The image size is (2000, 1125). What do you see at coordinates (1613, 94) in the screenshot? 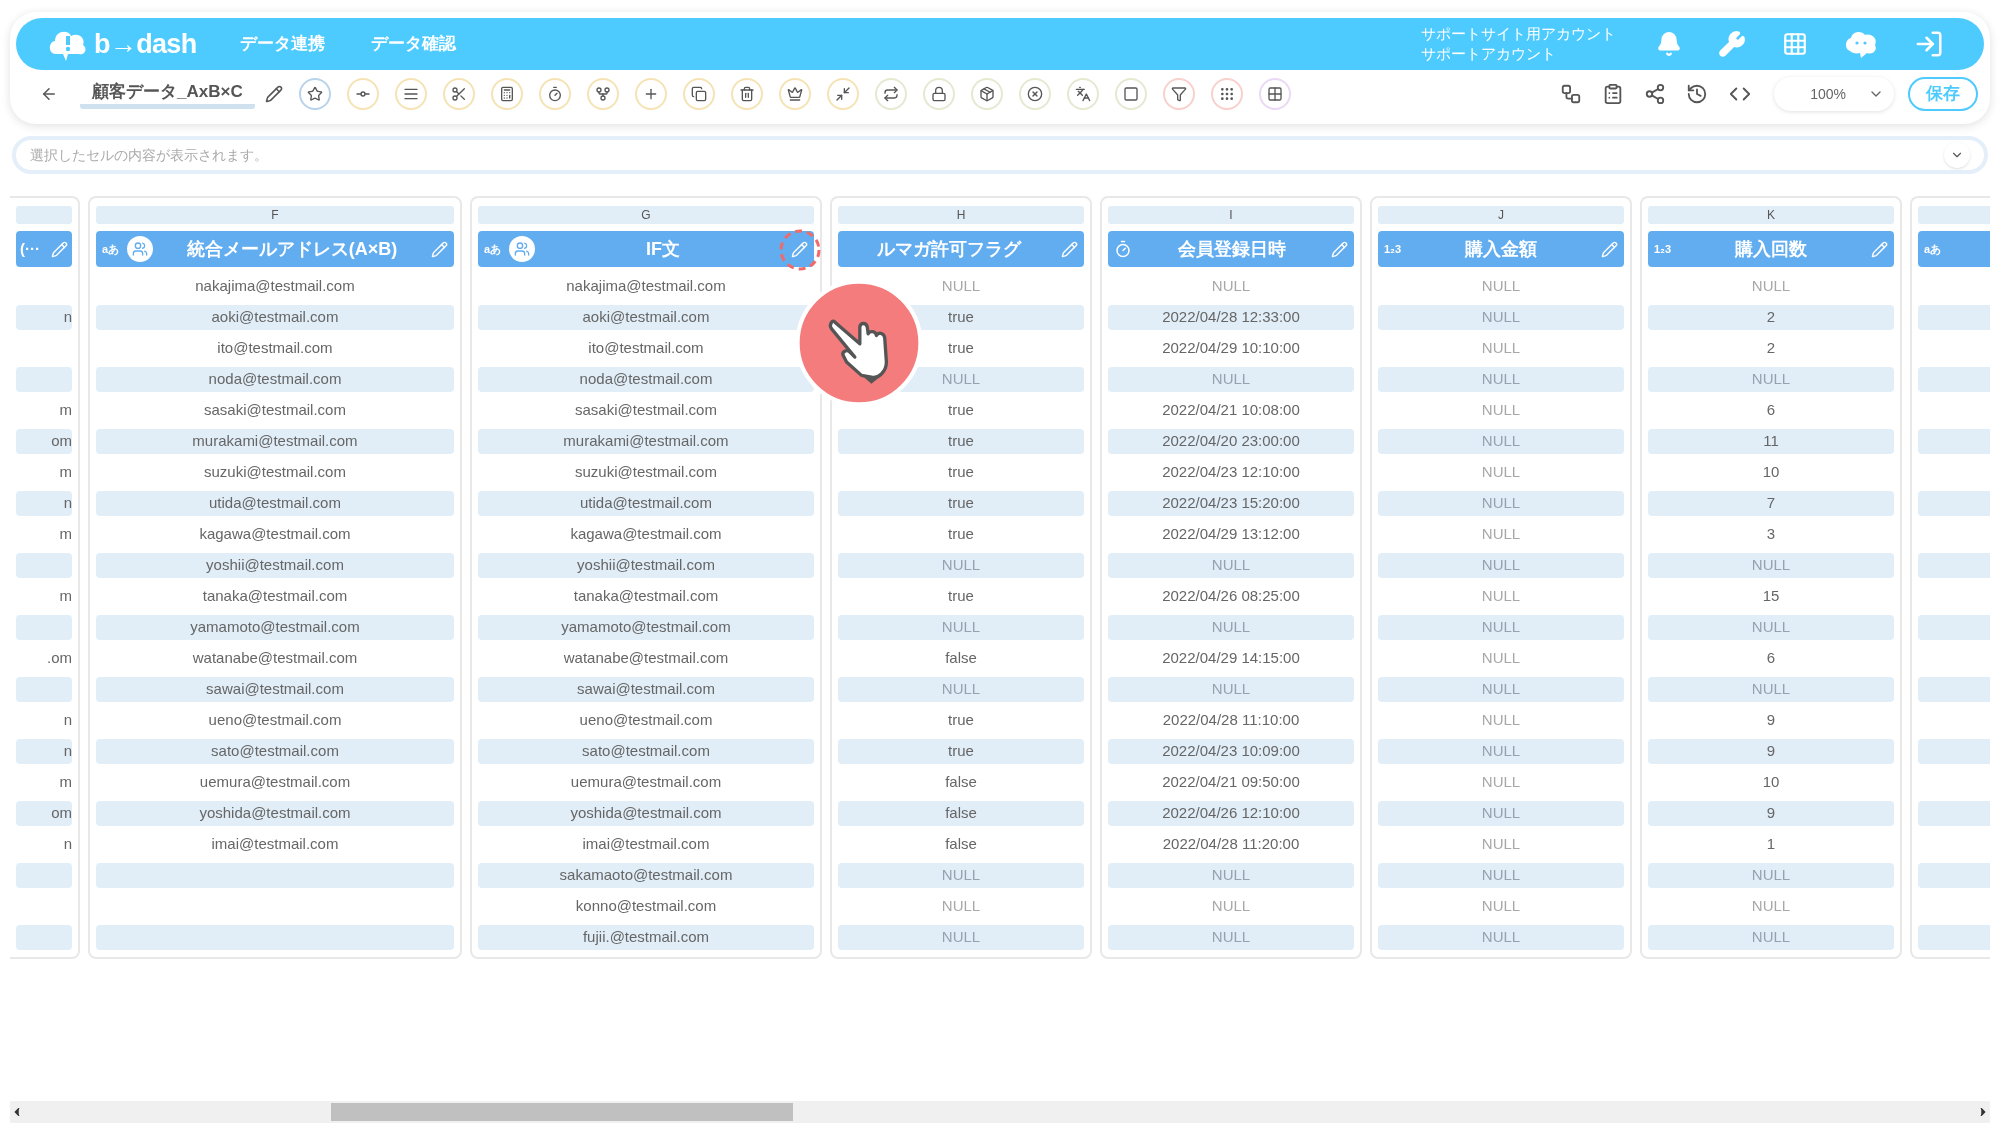
I see `clipboard-icon` at bounding box center [1613, 94].